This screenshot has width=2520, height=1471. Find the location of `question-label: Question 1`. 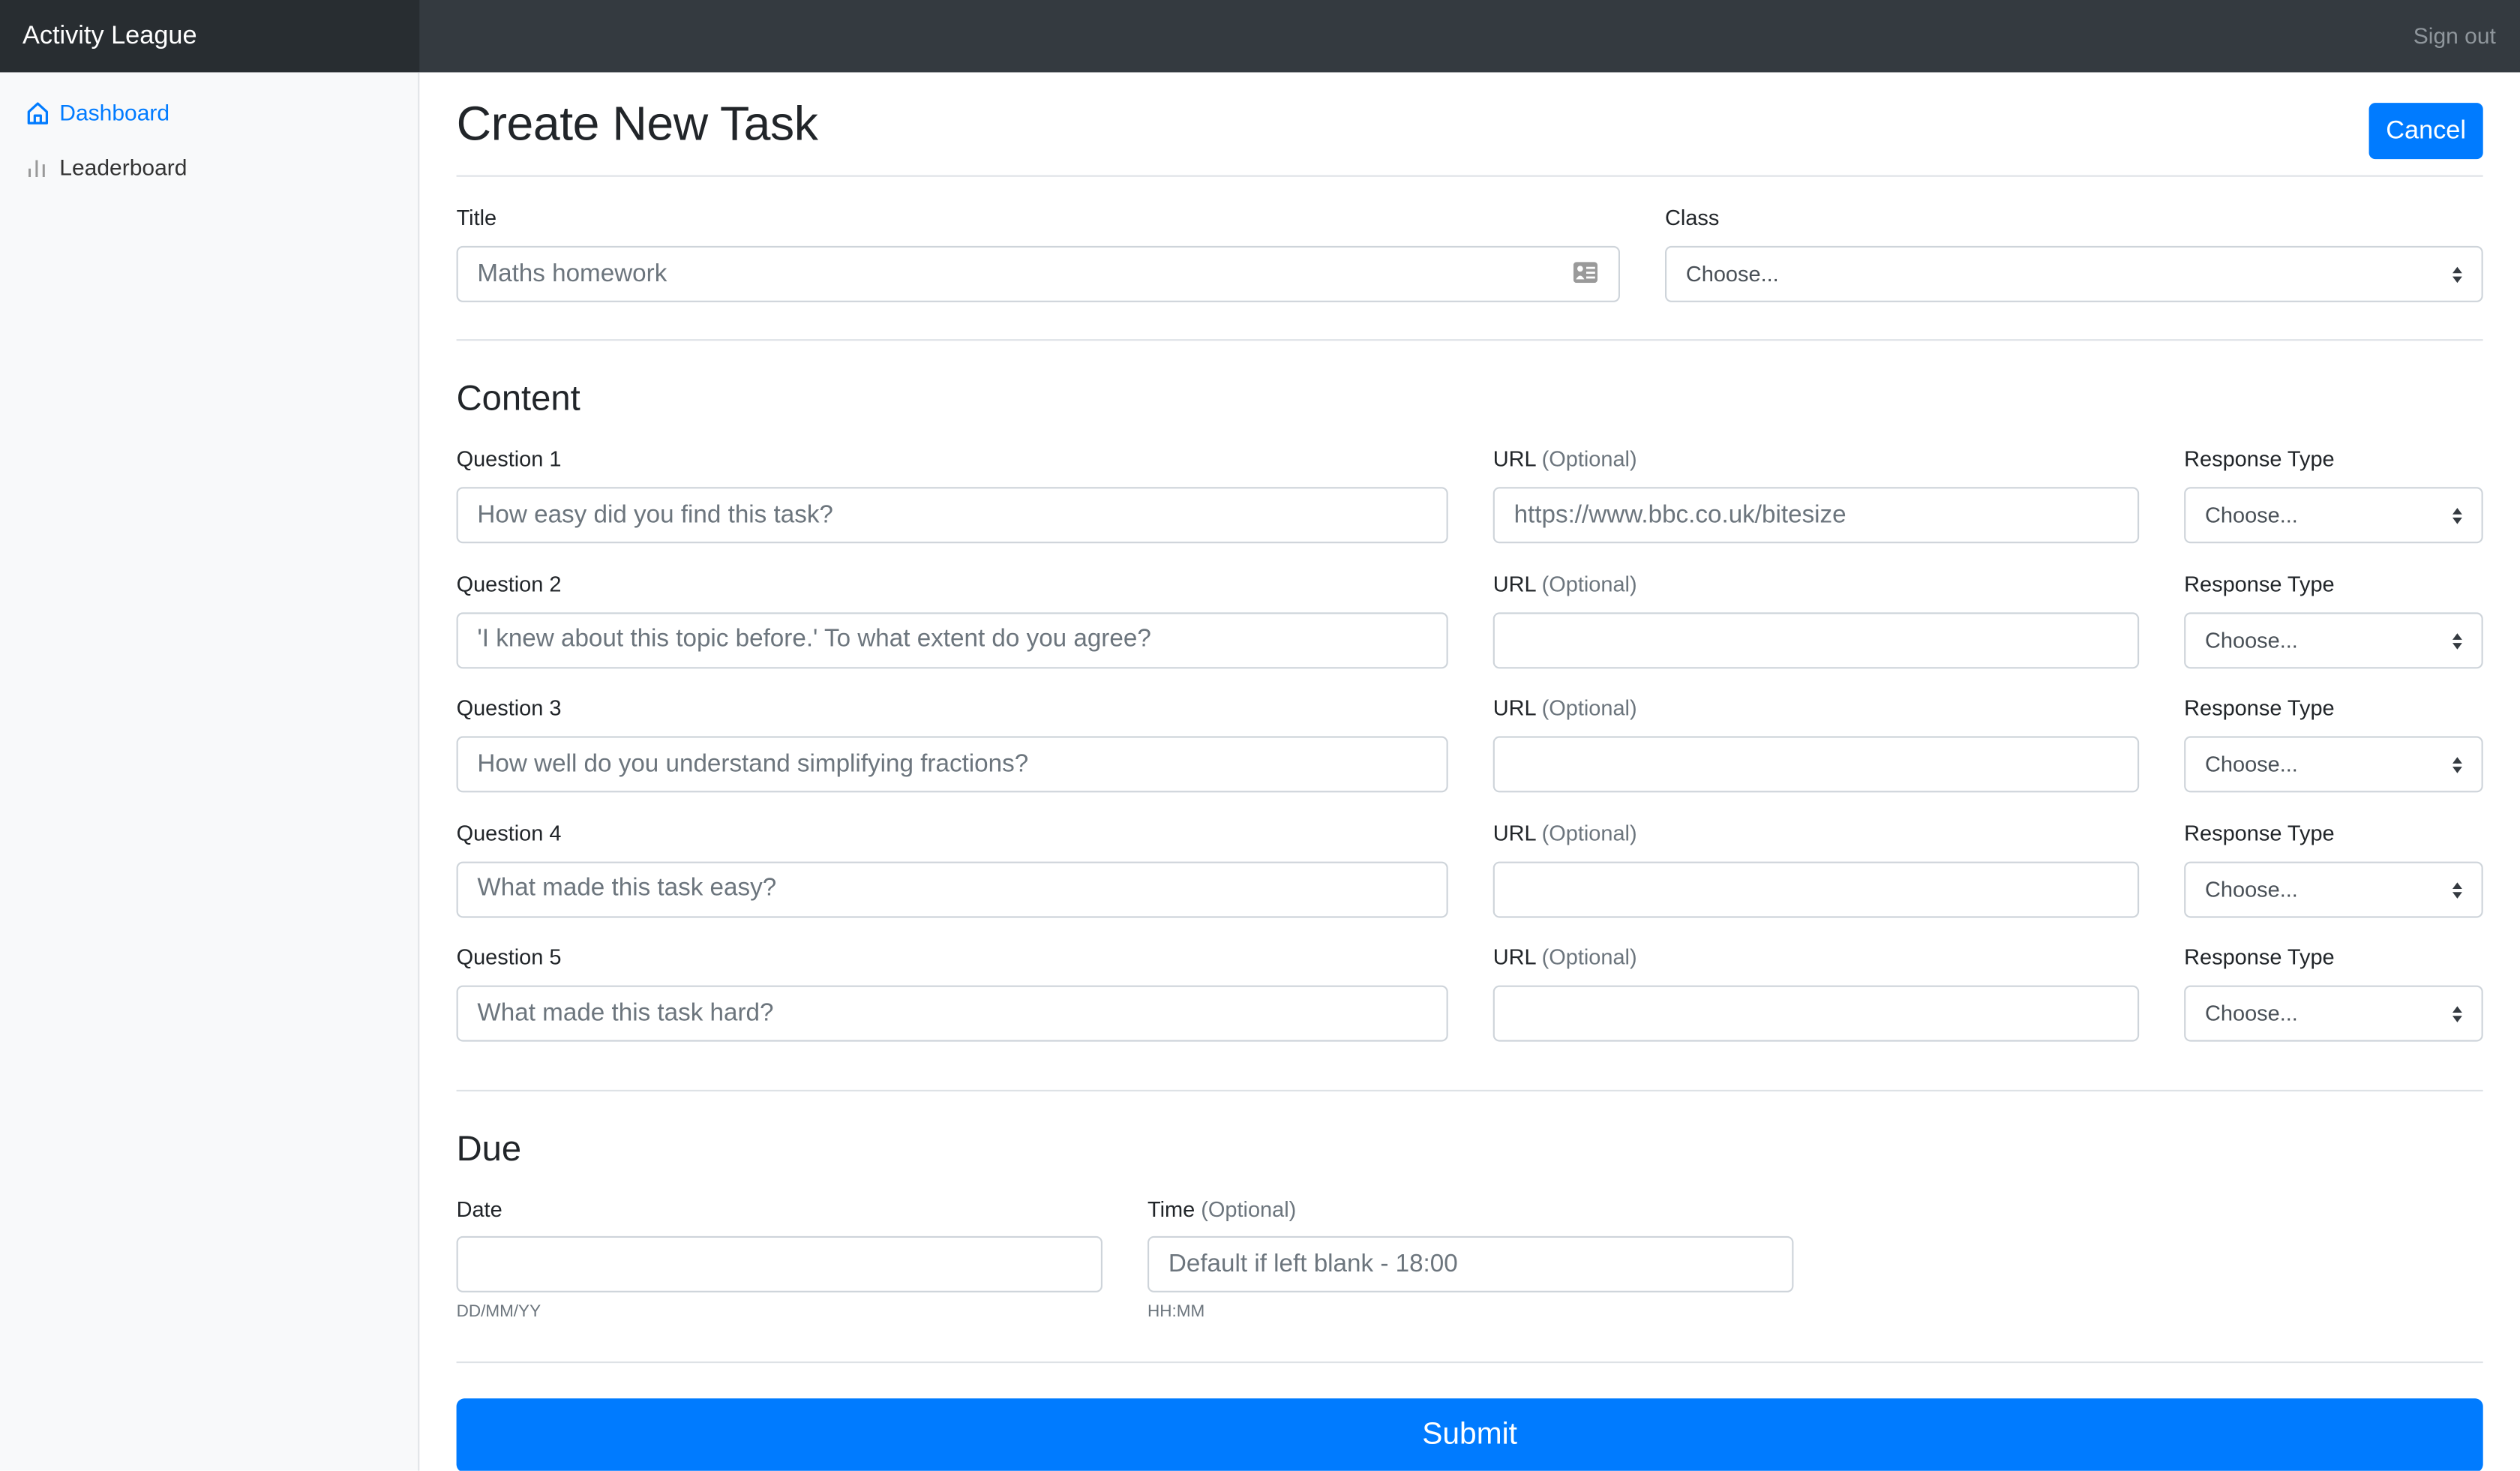

question-label: Question 1 is located at coordinates (509, 458).